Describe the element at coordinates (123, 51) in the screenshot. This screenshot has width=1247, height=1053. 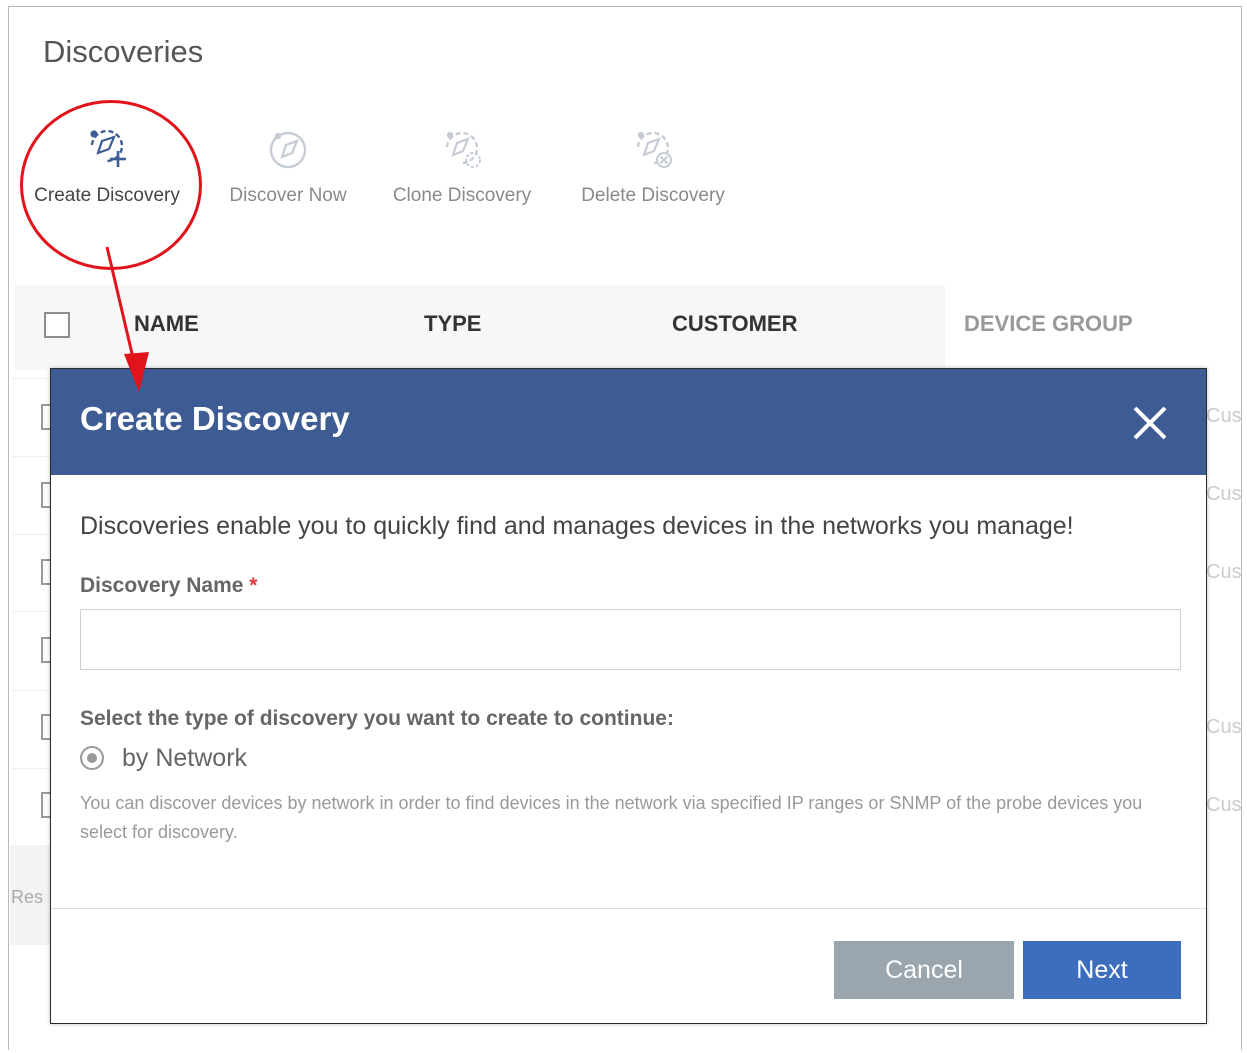
I see `page-title: Discoveries` at that location.